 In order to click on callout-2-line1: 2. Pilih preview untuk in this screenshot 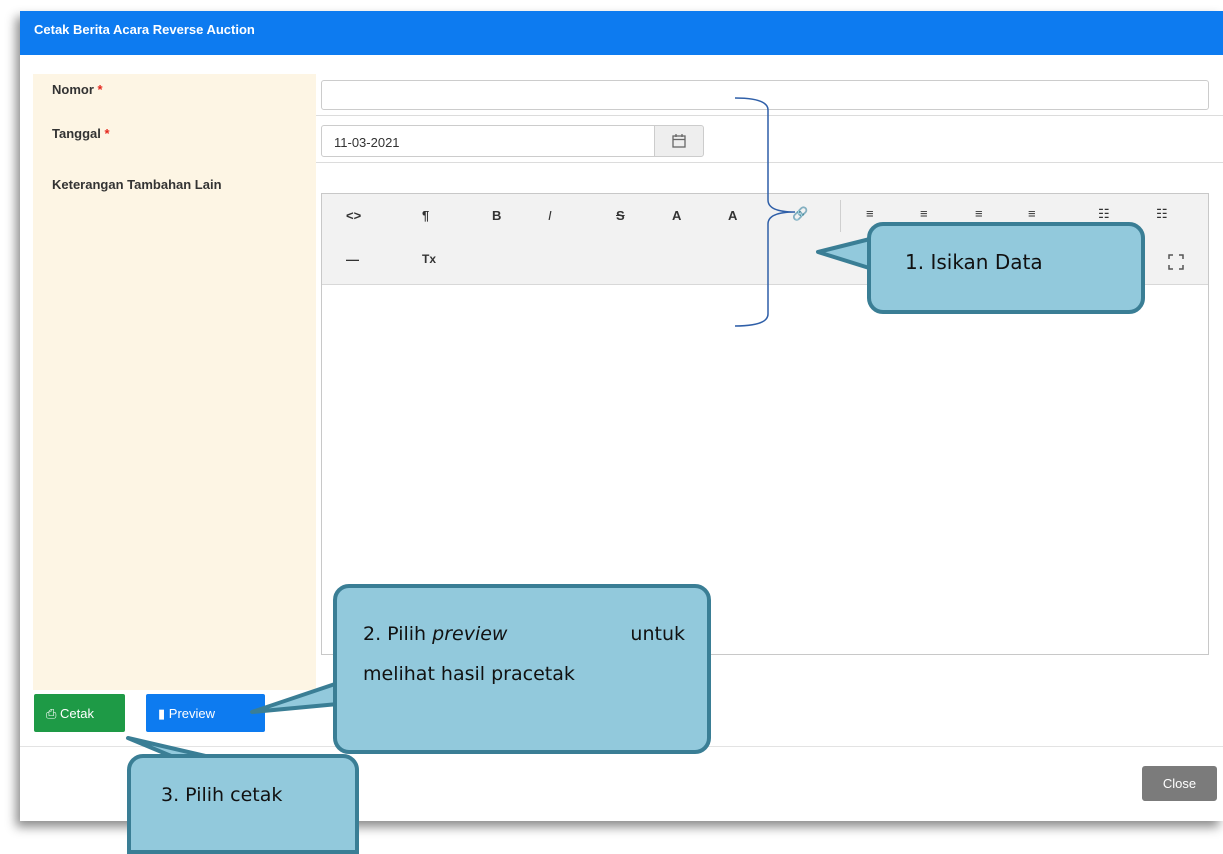, I will do `click(524, 634)`.